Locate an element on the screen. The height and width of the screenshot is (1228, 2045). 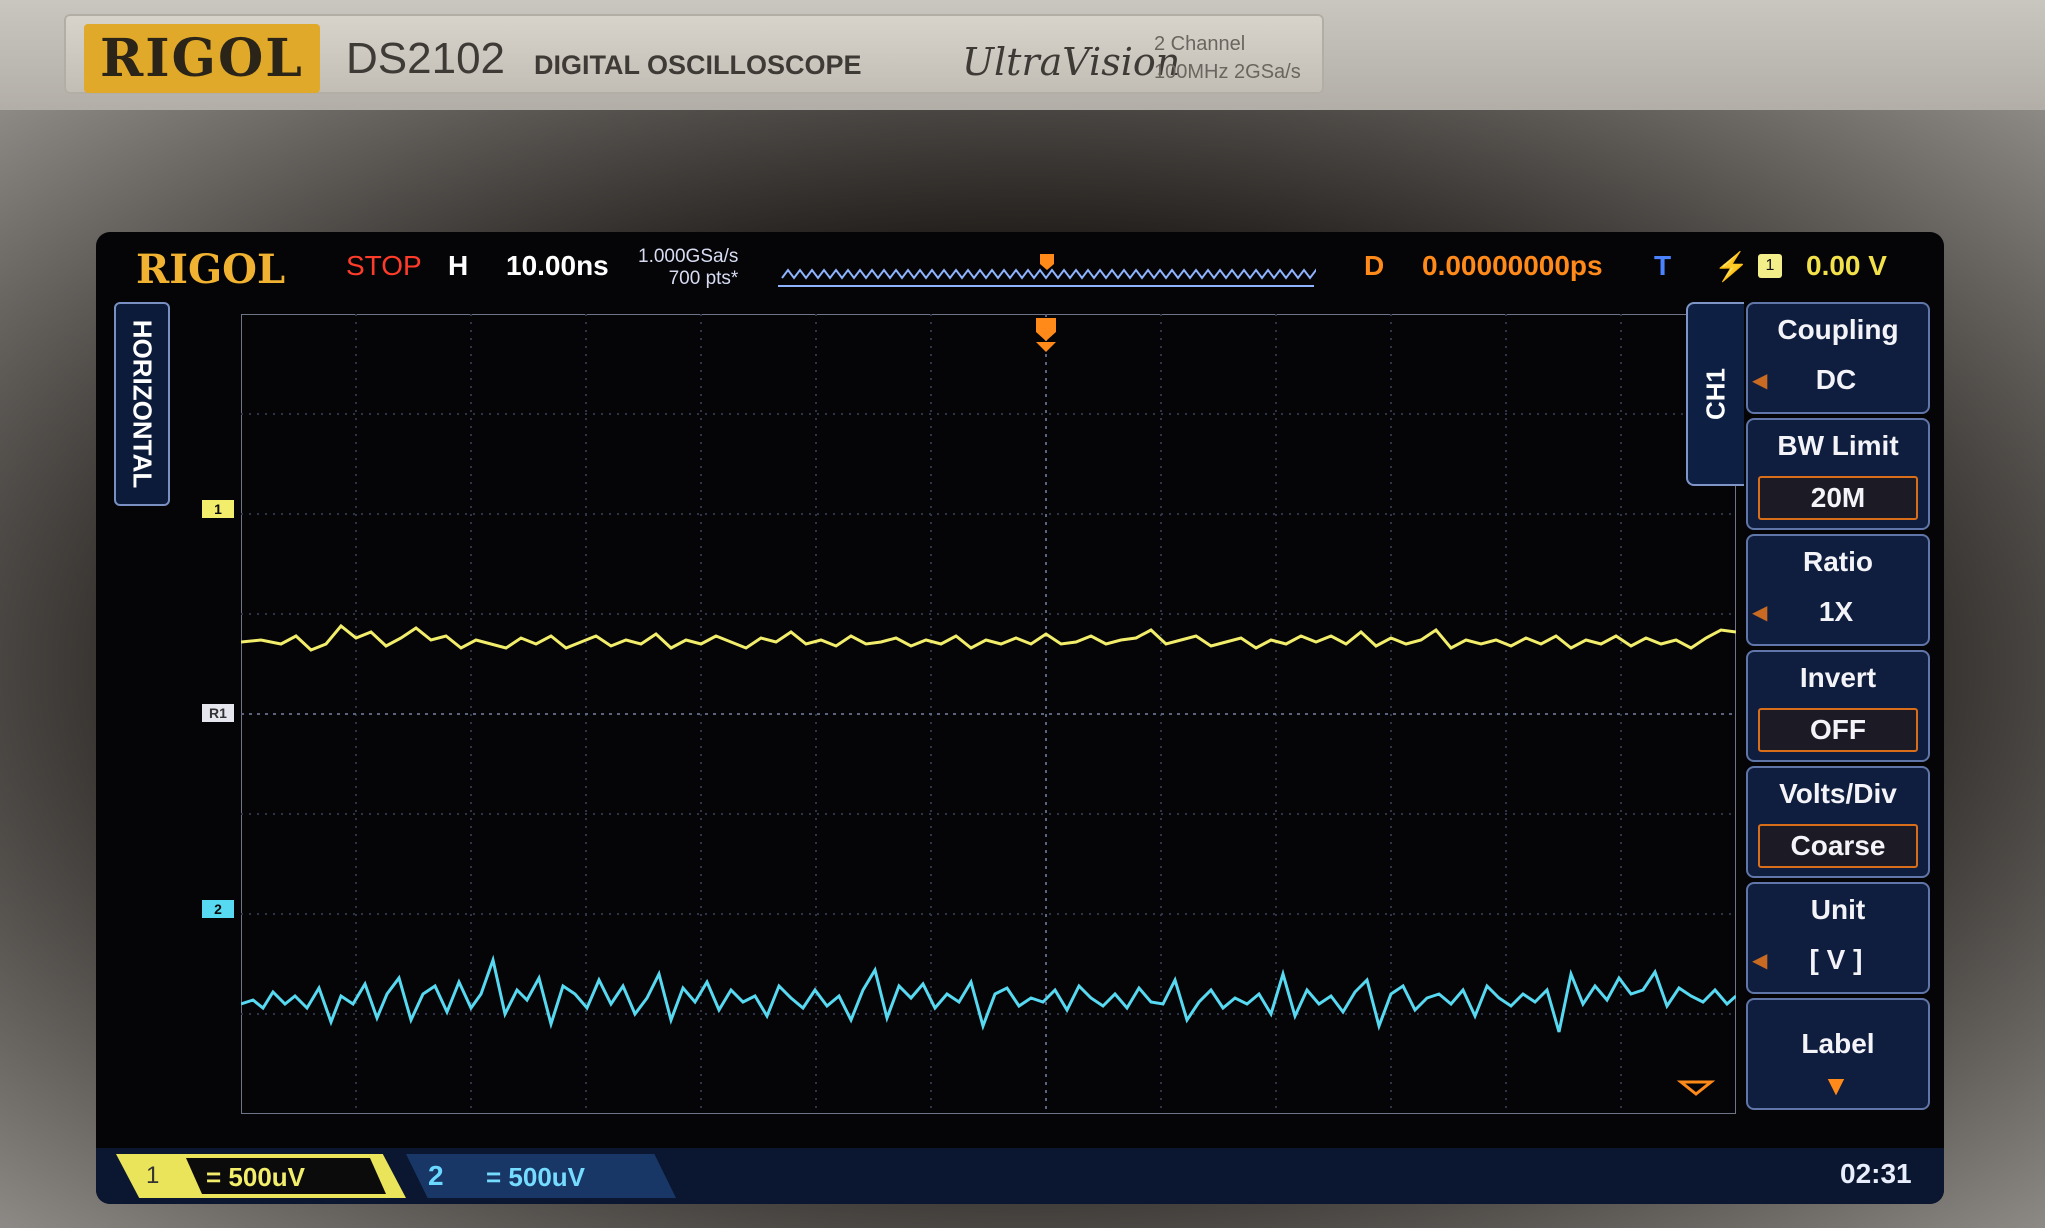
volts-div-label: Volts/Div is located at coordinates (1838, 793).